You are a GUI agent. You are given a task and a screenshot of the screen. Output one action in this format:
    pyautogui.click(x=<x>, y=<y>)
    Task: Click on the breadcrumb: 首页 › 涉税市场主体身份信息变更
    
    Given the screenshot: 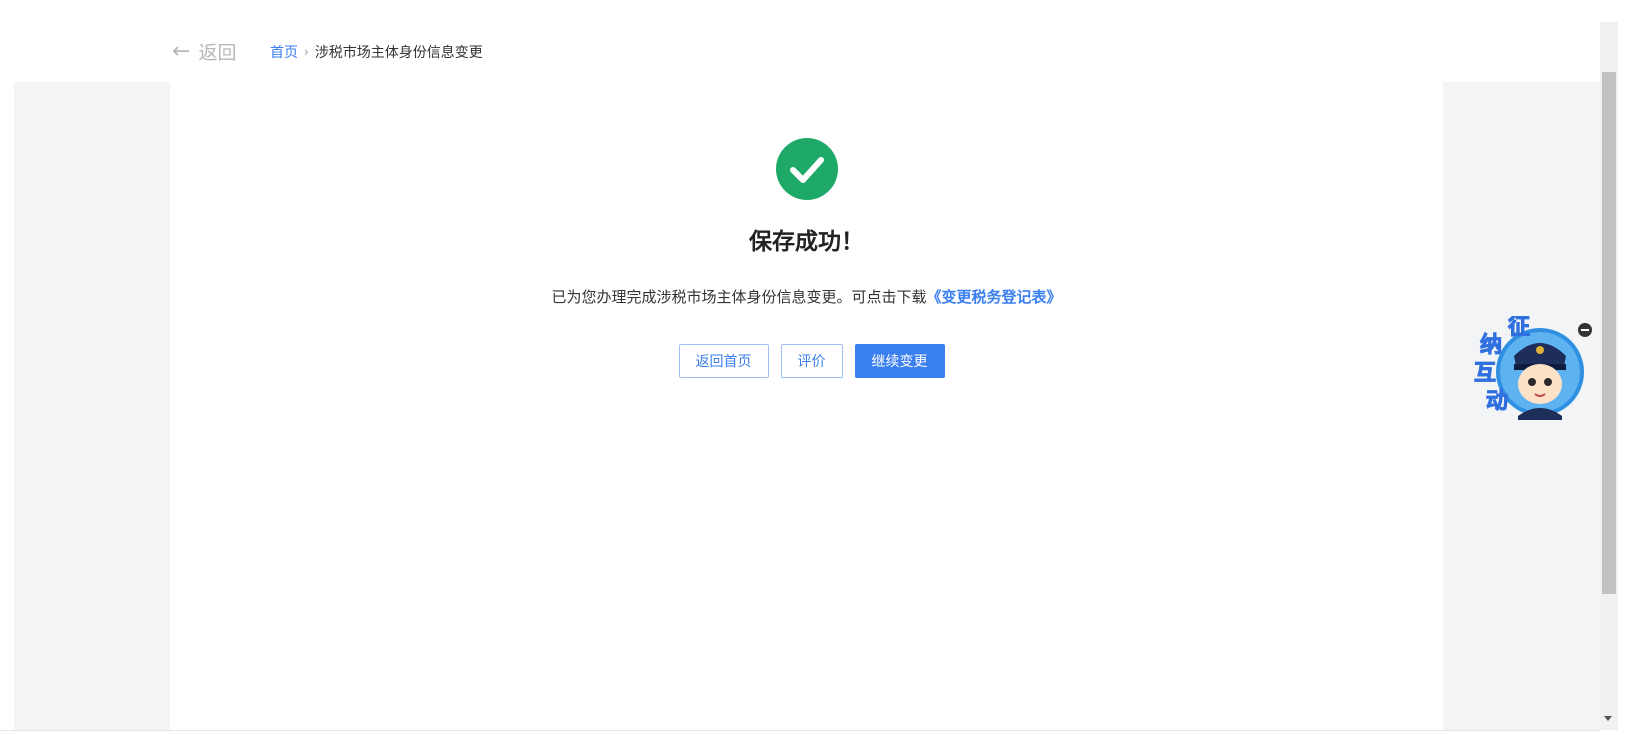 What is the action you would take?
    pyautogui.click(x=376, y=52)
    